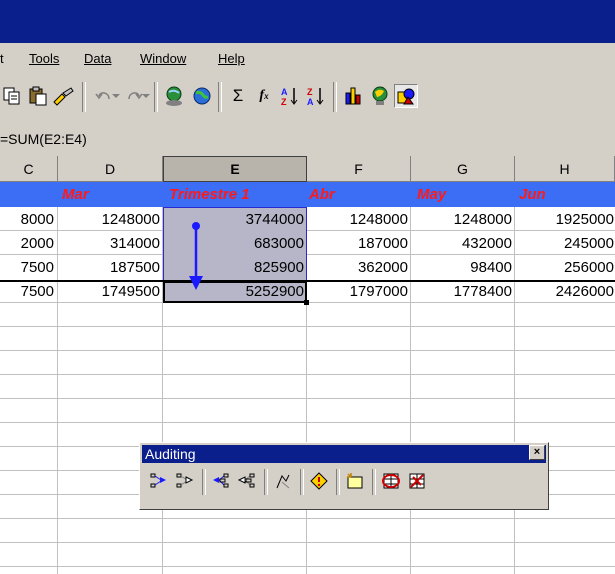 The height and width of the screenshot is (574, 615). What do you see at coordinates (185, 481) in the screenshot?
I see `remove-precedent-arrows-icon` at bounding box center [185, 481].